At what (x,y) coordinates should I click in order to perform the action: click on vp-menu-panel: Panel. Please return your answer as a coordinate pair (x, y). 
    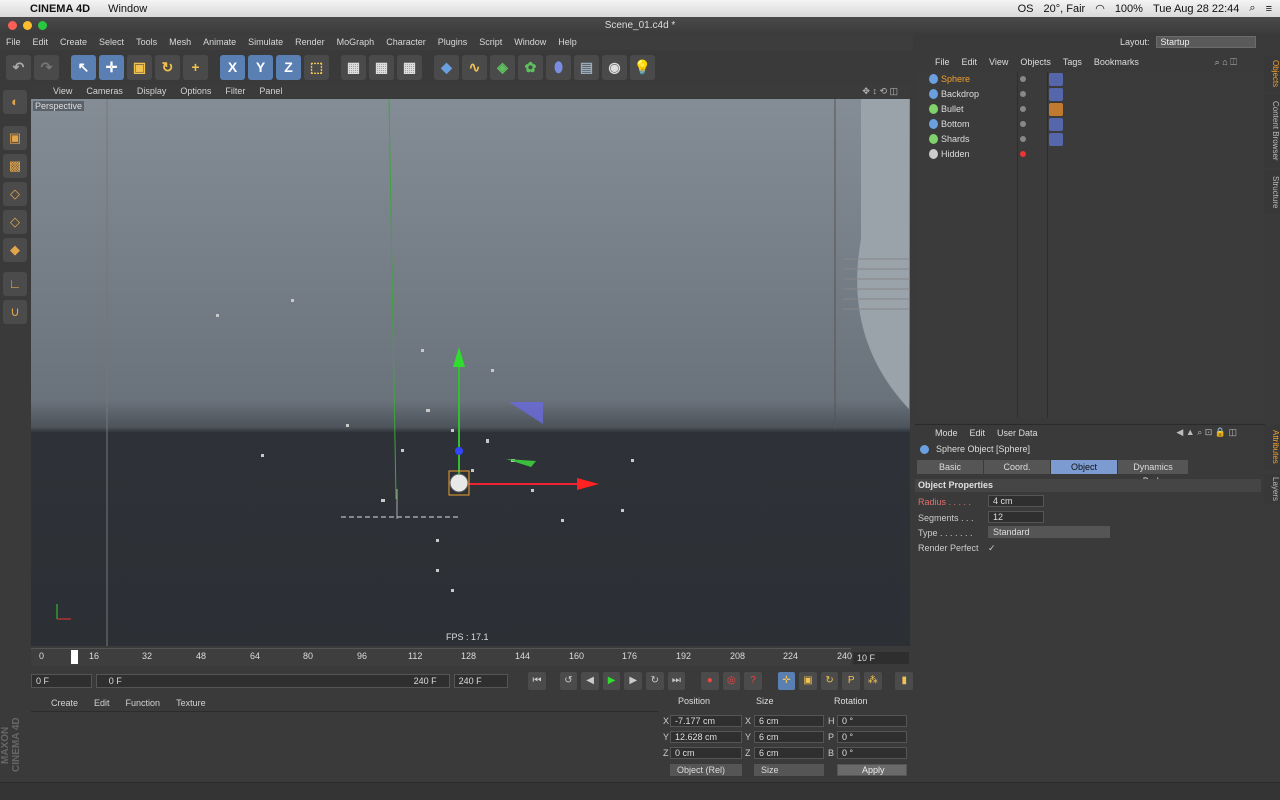
    Looking at the image, I should click on (270, 91).